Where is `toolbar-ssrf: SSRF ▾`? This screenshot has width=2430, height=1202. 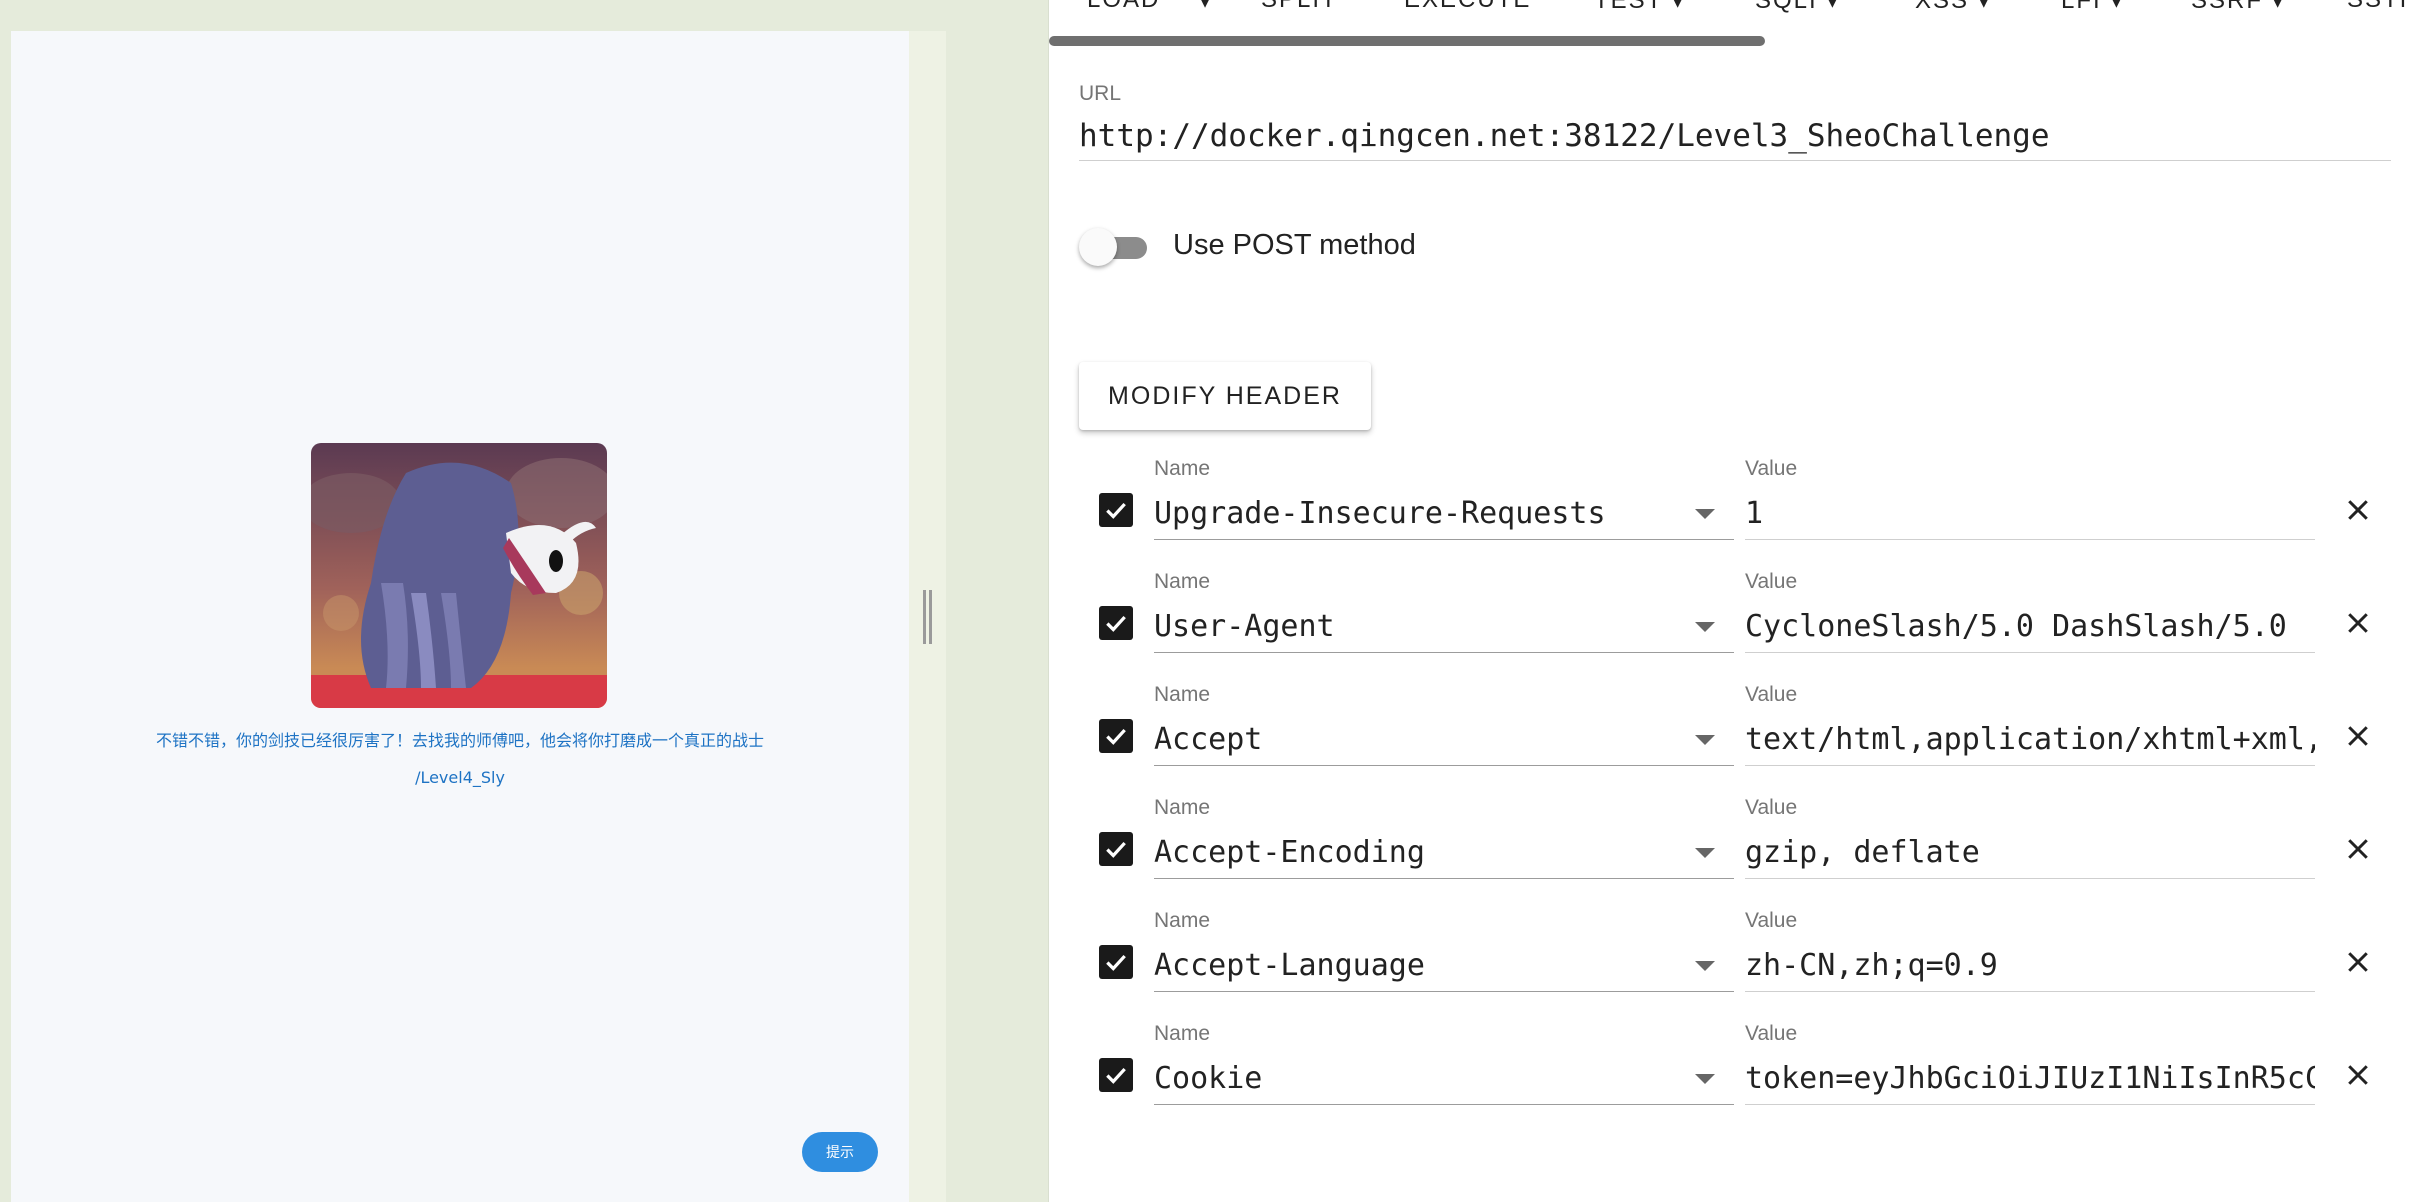
toolbar-ssrf: SSRF ▾ is located at coordinates (2238, 7).